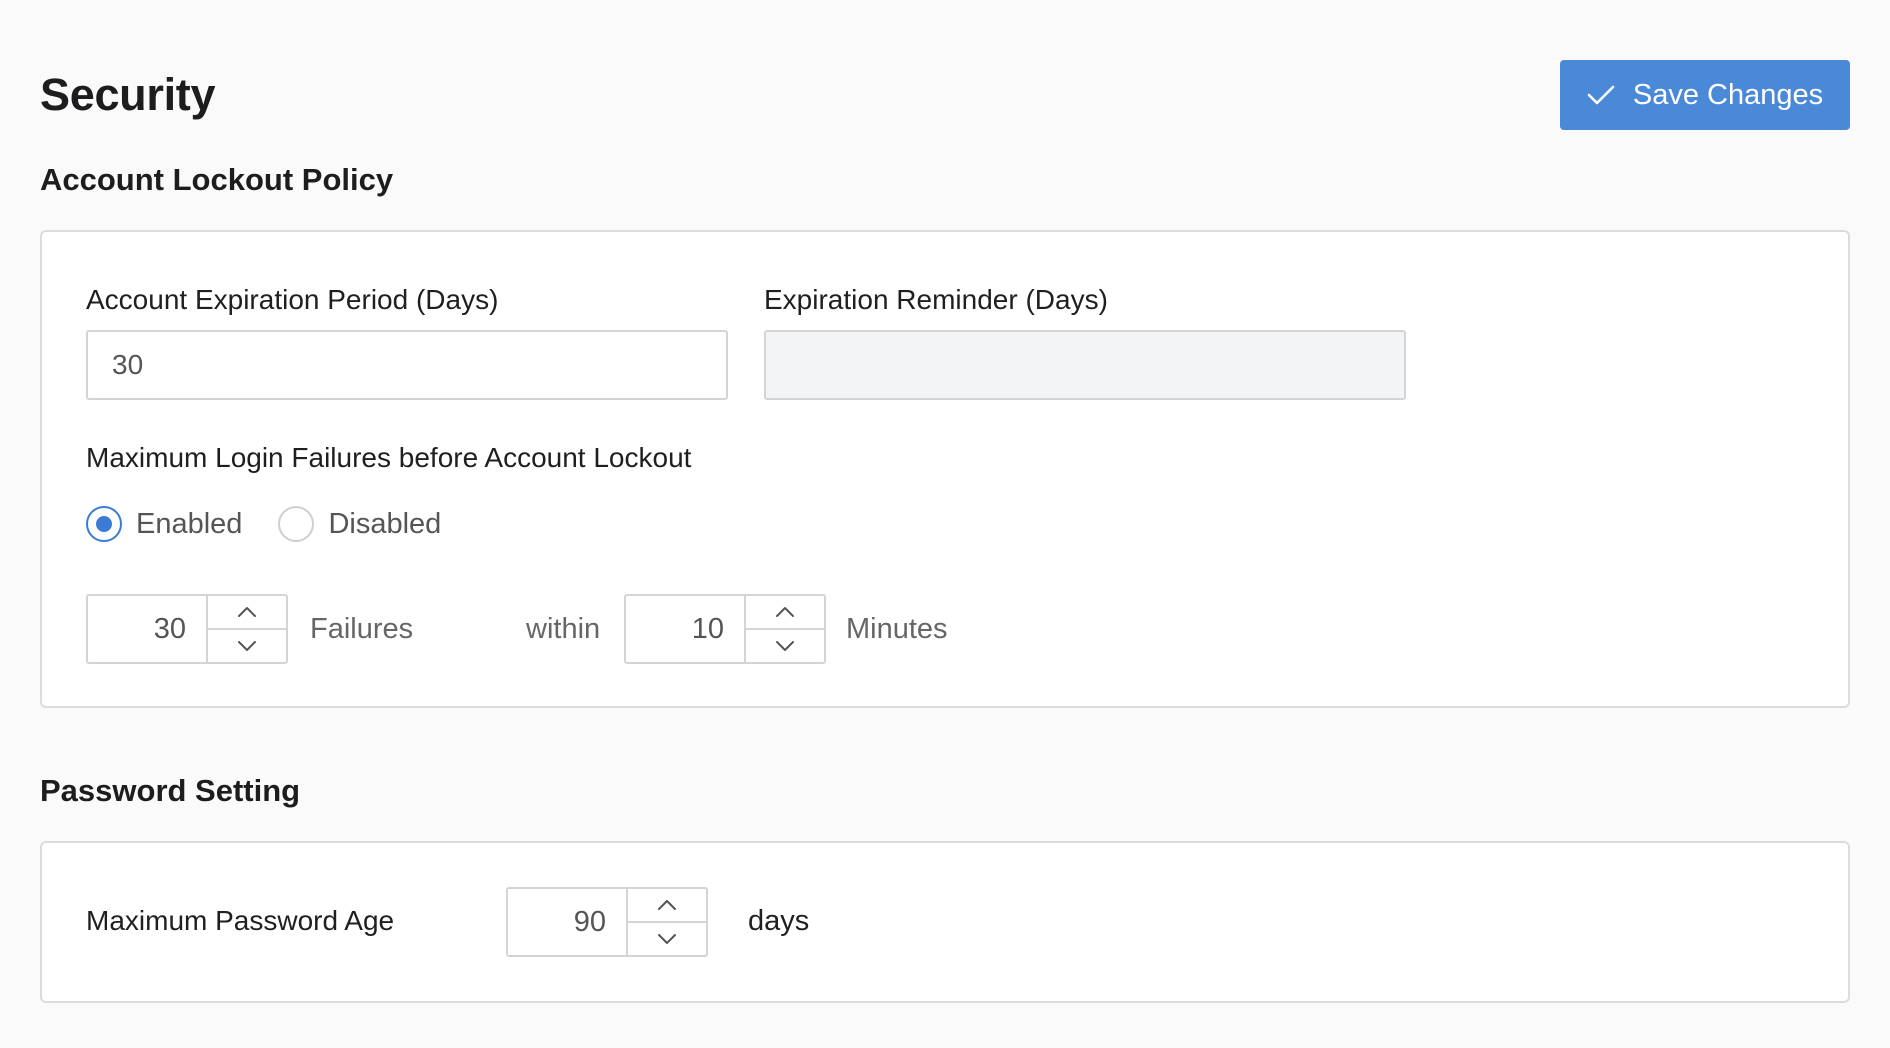 The image size is (1890, 1048). I want to click on minutes-stepper-buttons, so click(785, 629).